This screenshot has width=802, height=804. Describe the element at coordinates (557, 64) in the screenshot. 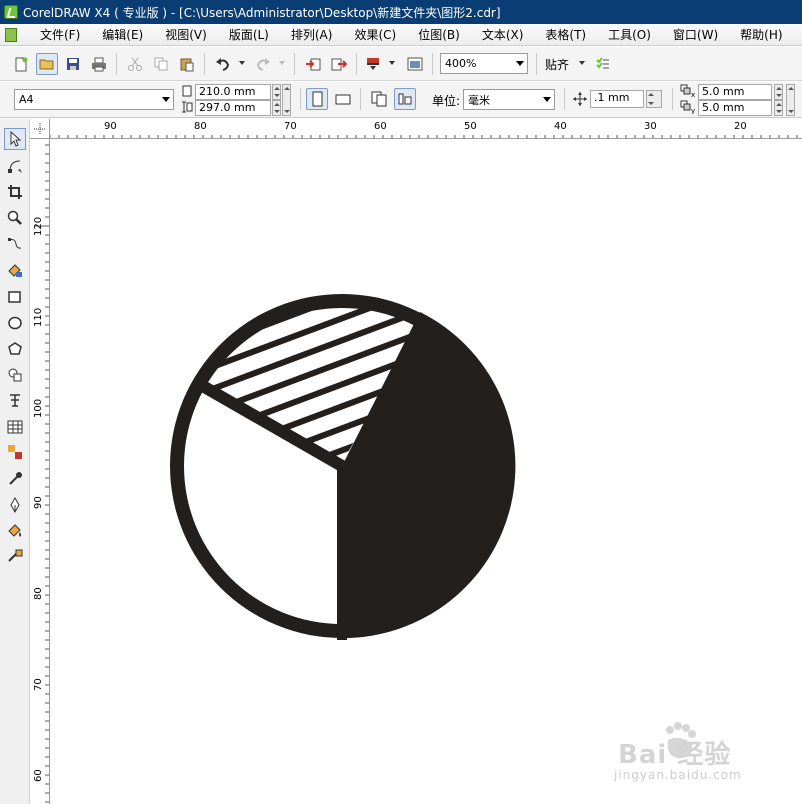

I see `snap-to-label: 贴齐` at that location.